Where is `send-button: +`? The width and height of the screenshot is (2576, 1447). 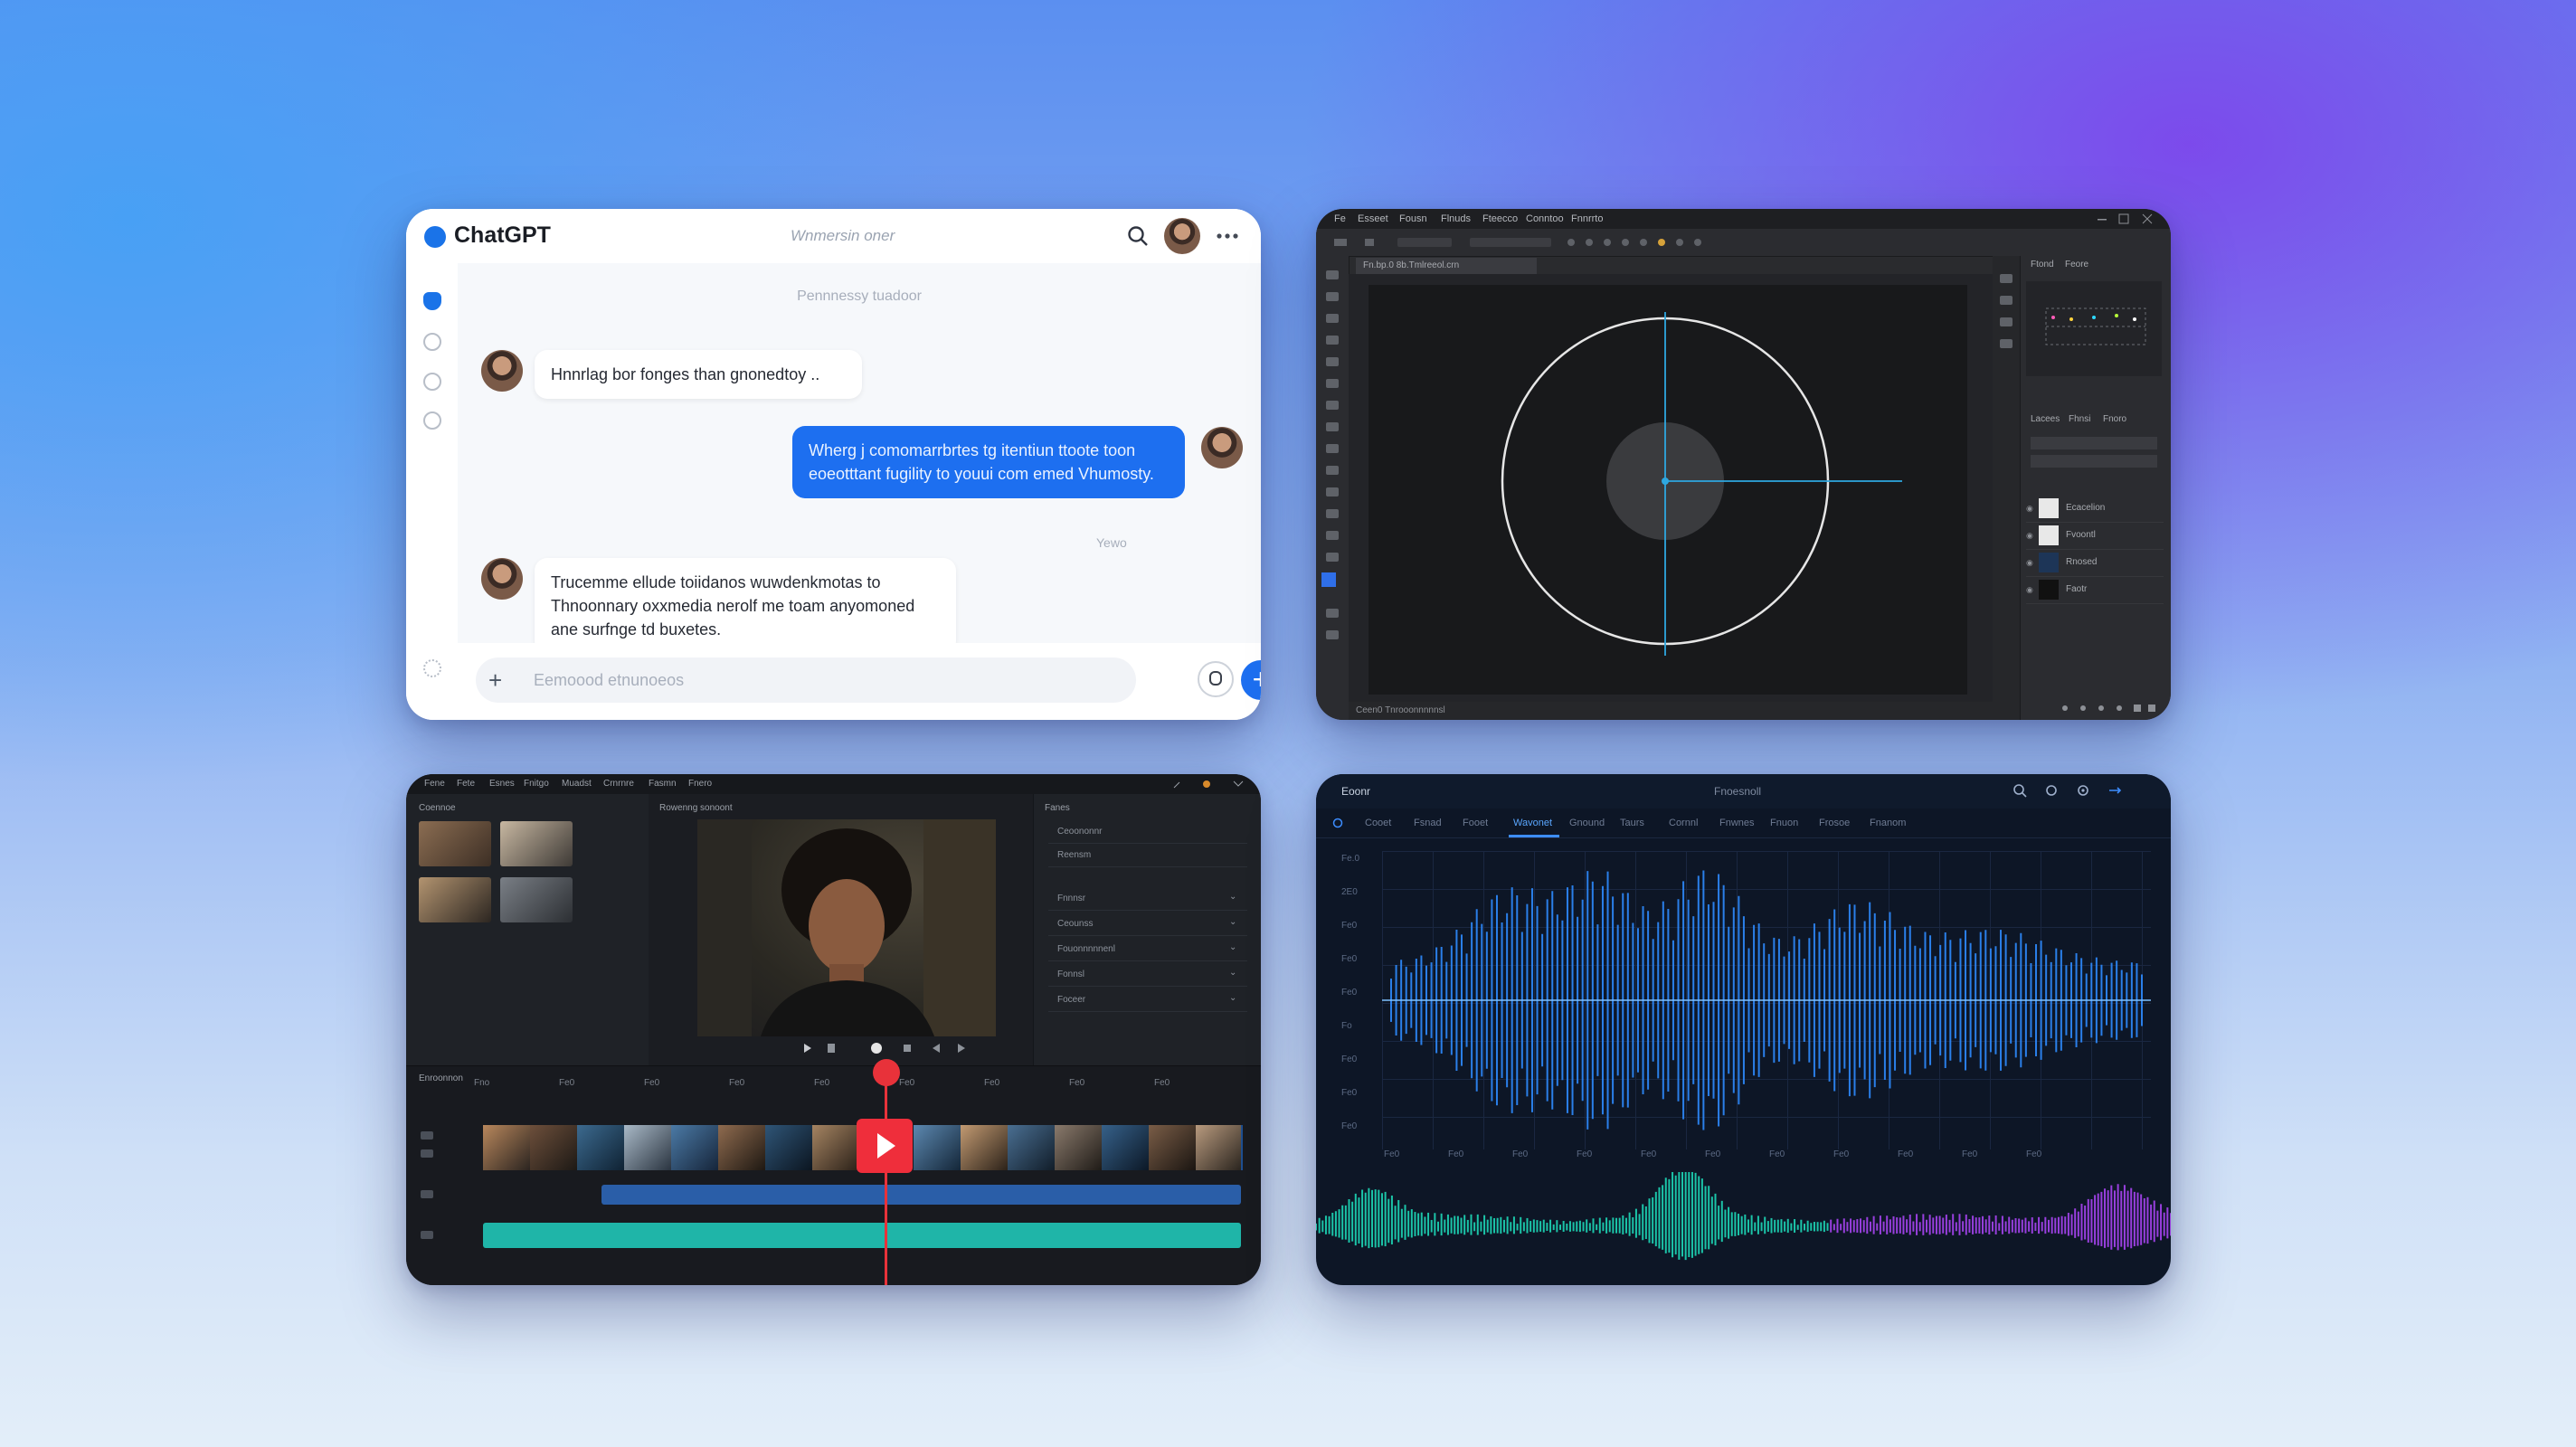 send-button: + is located at coordinates (1251, 680).